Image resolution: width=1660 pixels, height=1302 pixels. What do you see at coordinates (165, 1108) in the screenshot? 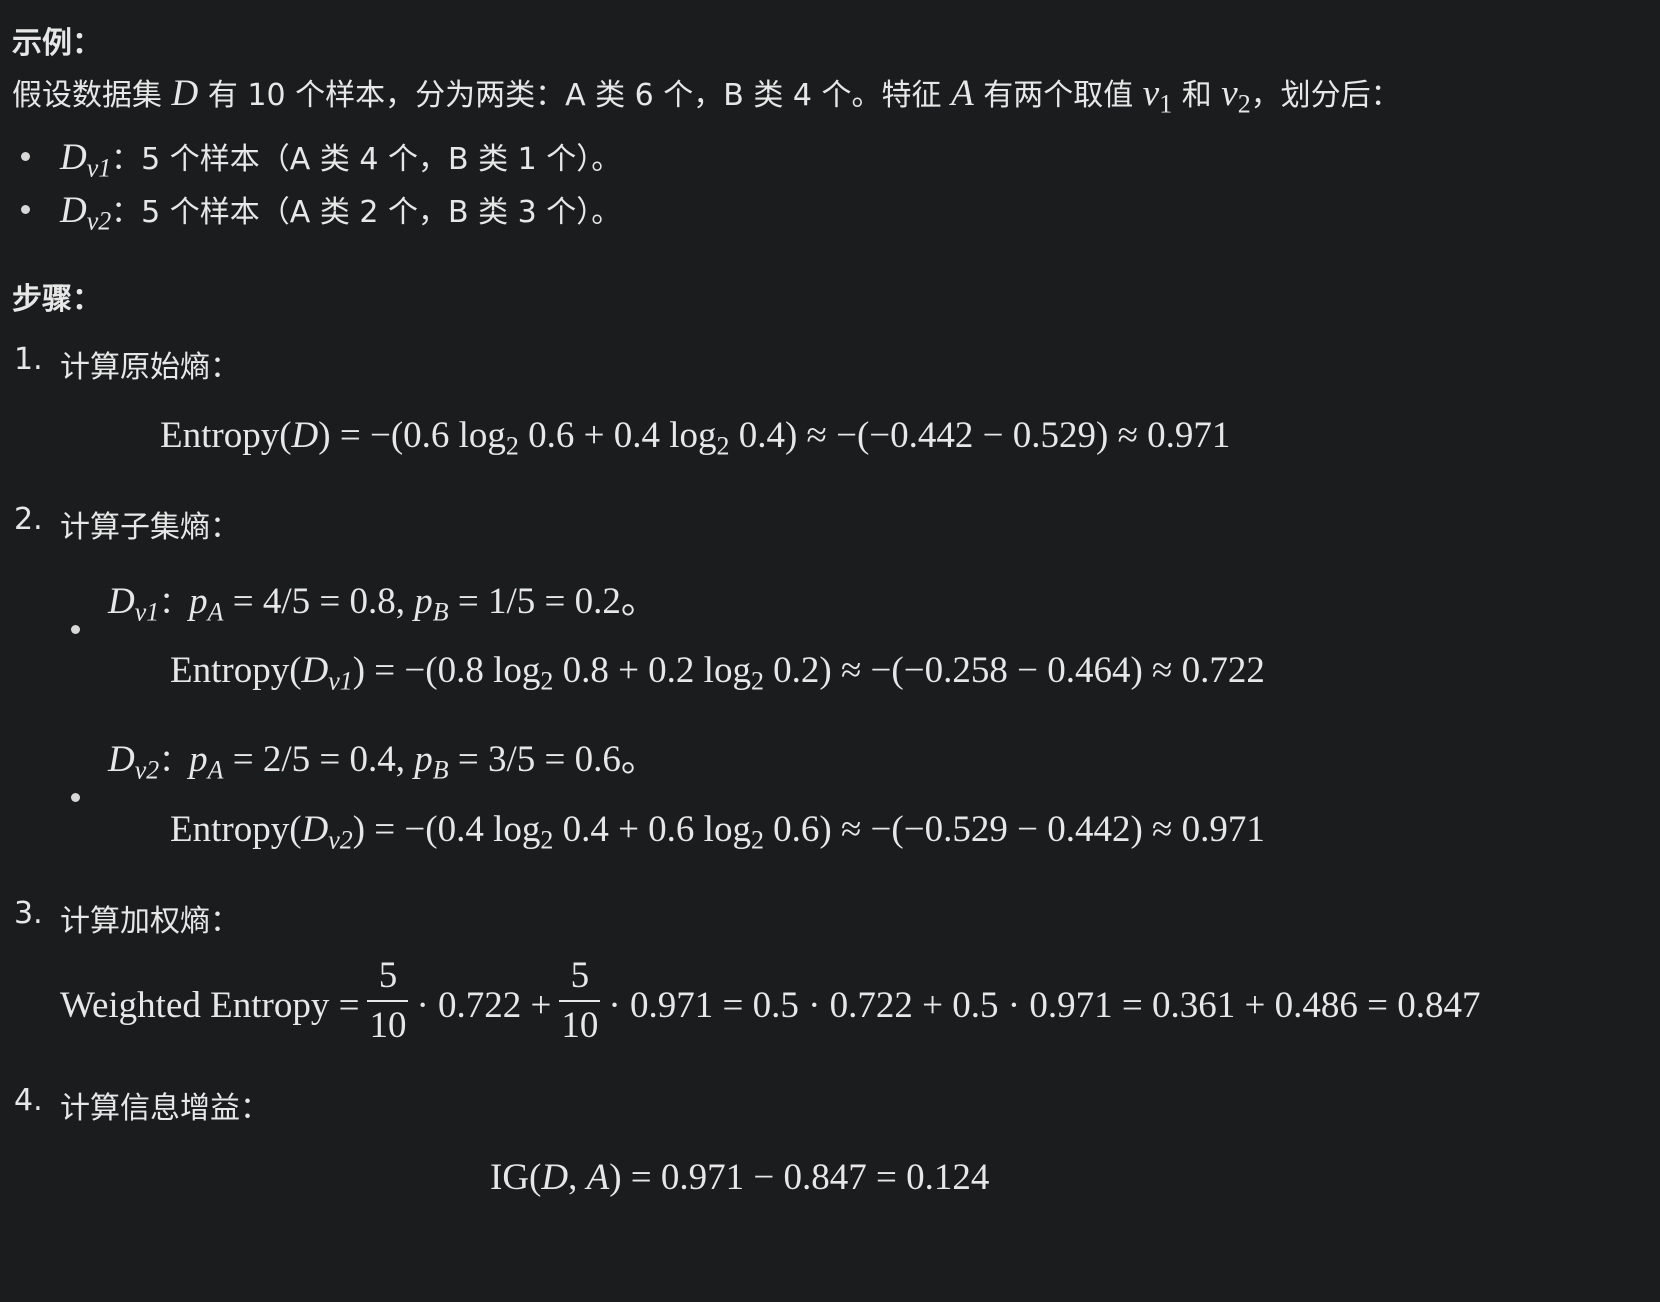
I see `step-4-label: 计算信息增益：` at bounding box center [165, 1108].